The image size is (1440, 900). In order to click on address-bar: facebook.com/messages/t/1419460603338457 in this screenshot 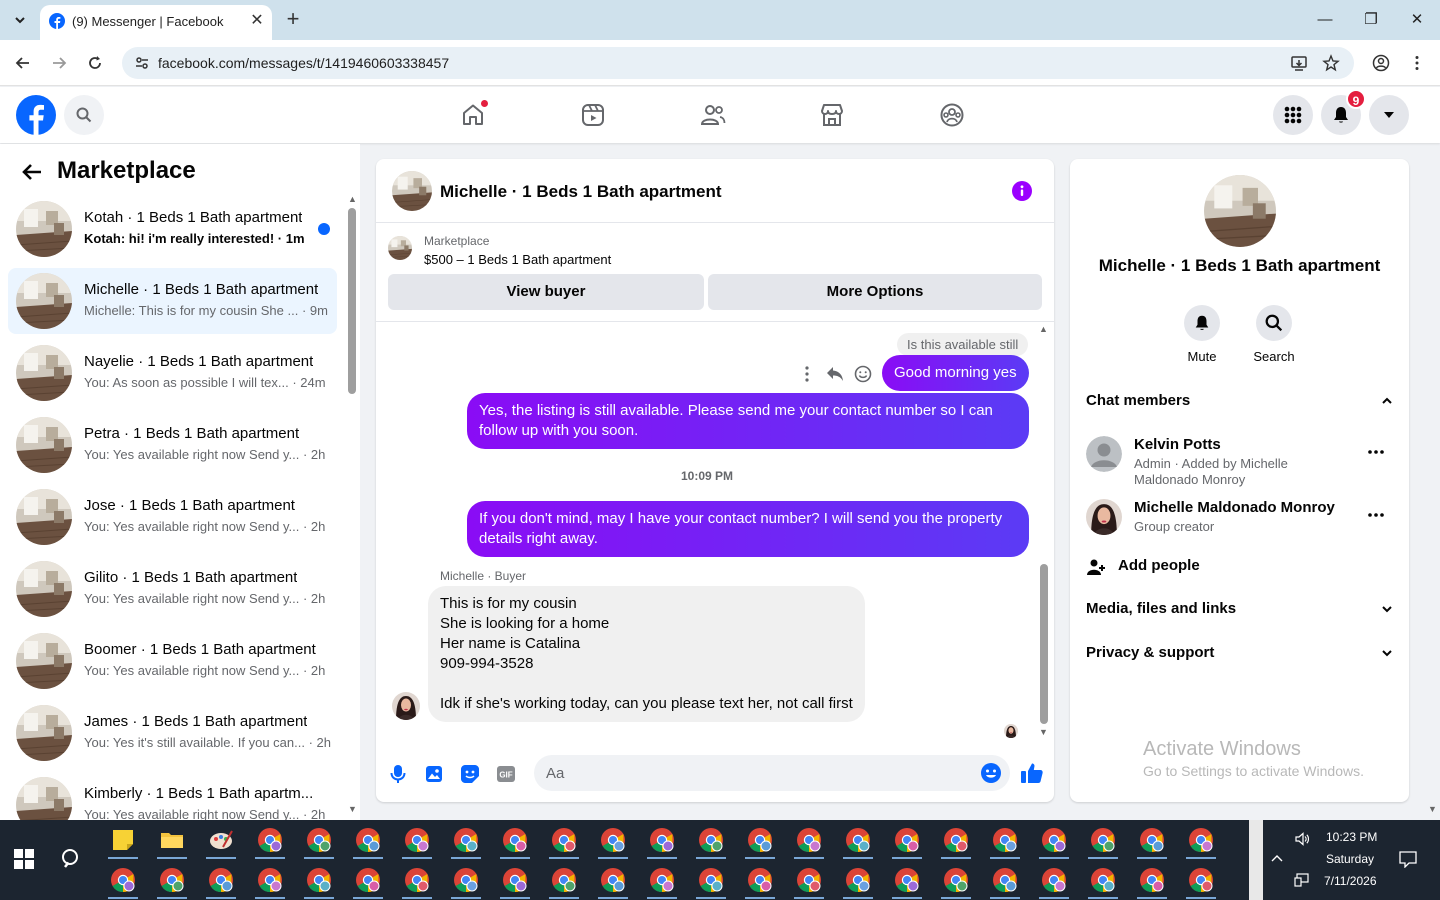, I will do `click(738, 63)`.